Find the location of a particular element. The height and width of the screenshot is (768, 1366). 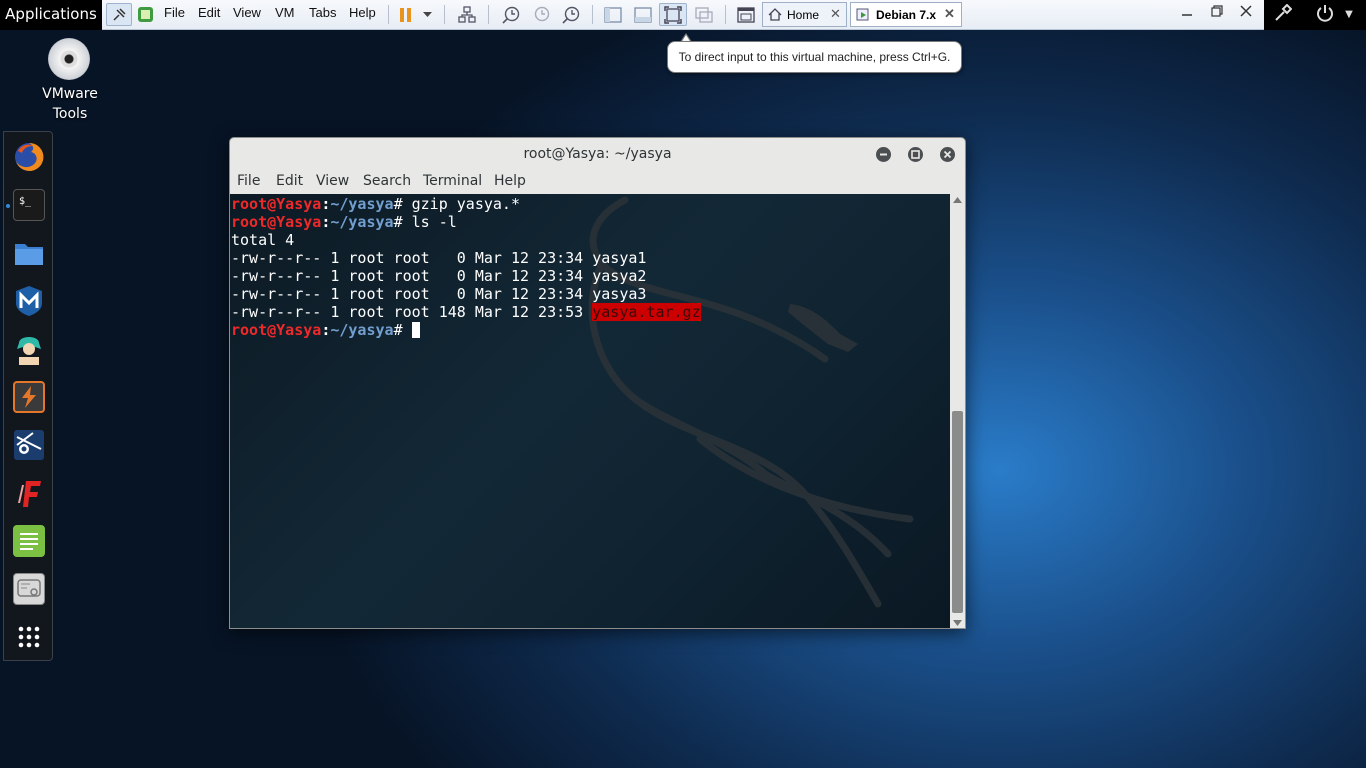

tab-debian: Debian 7.x ✕ is located at coordinates (906, 14).